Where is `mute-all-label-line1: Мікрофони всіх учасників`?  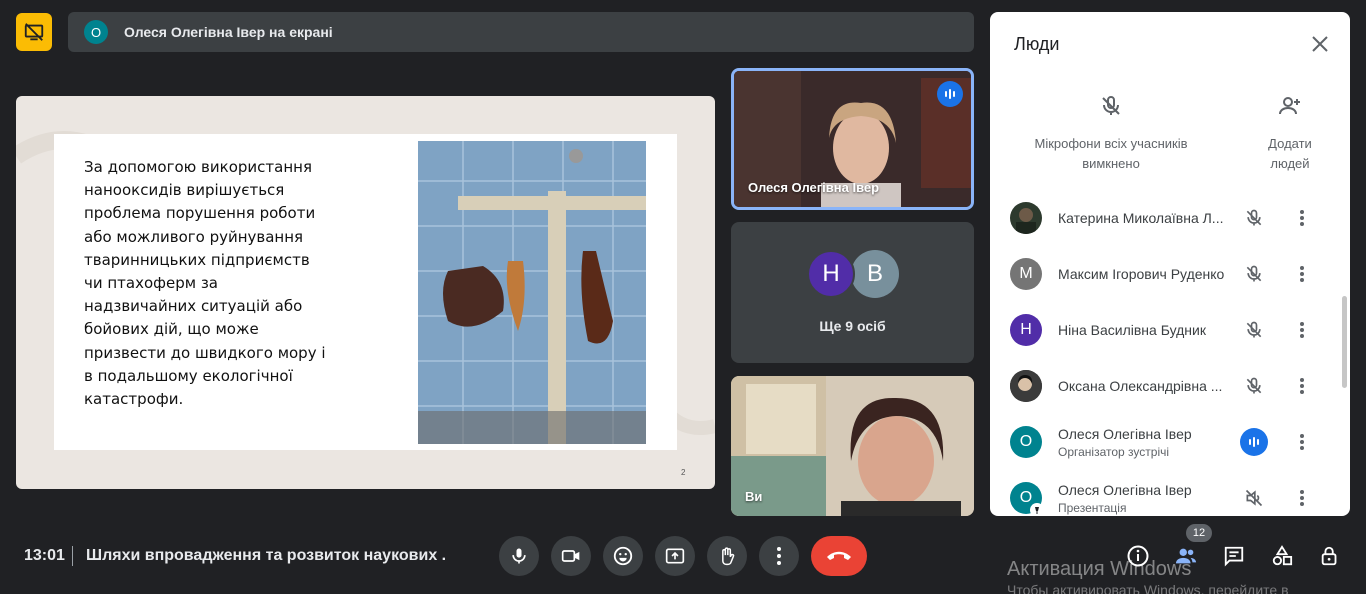
mute-all-label-line1: Мікрофони всіх учасників is located at coordinates (1111, 143).